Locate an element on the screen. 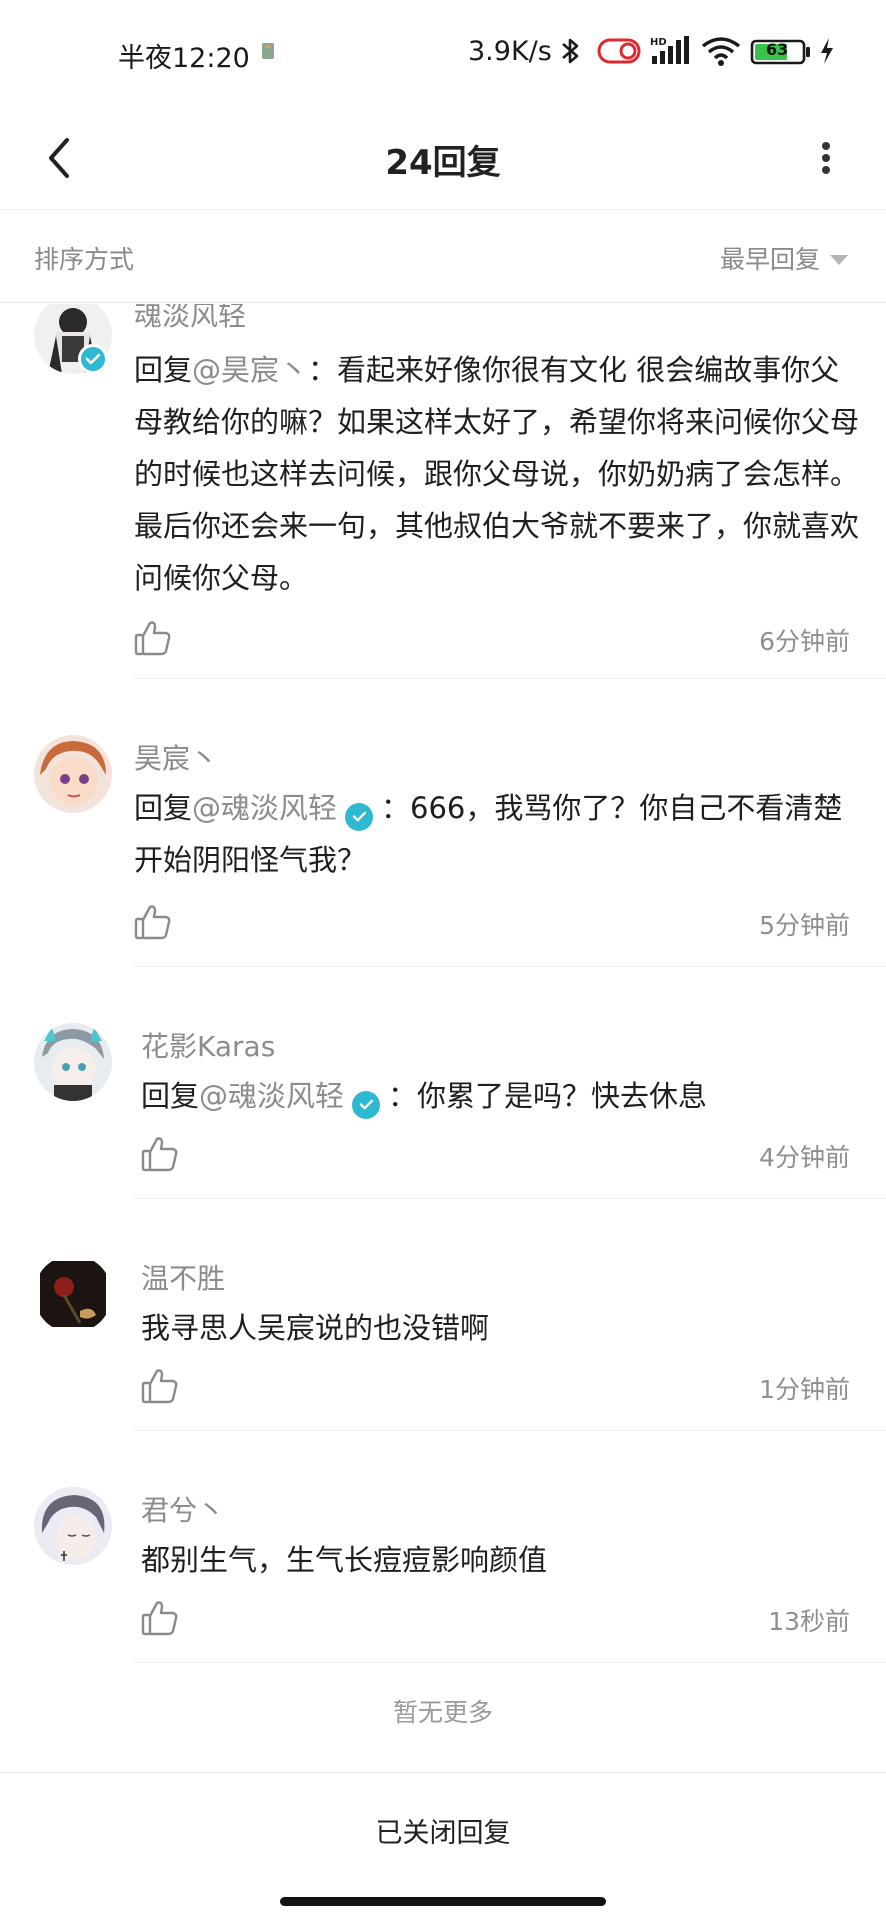  comment-text: 我寻思人吴宸说的也没错啊 is located at coordinates (506, 1328).